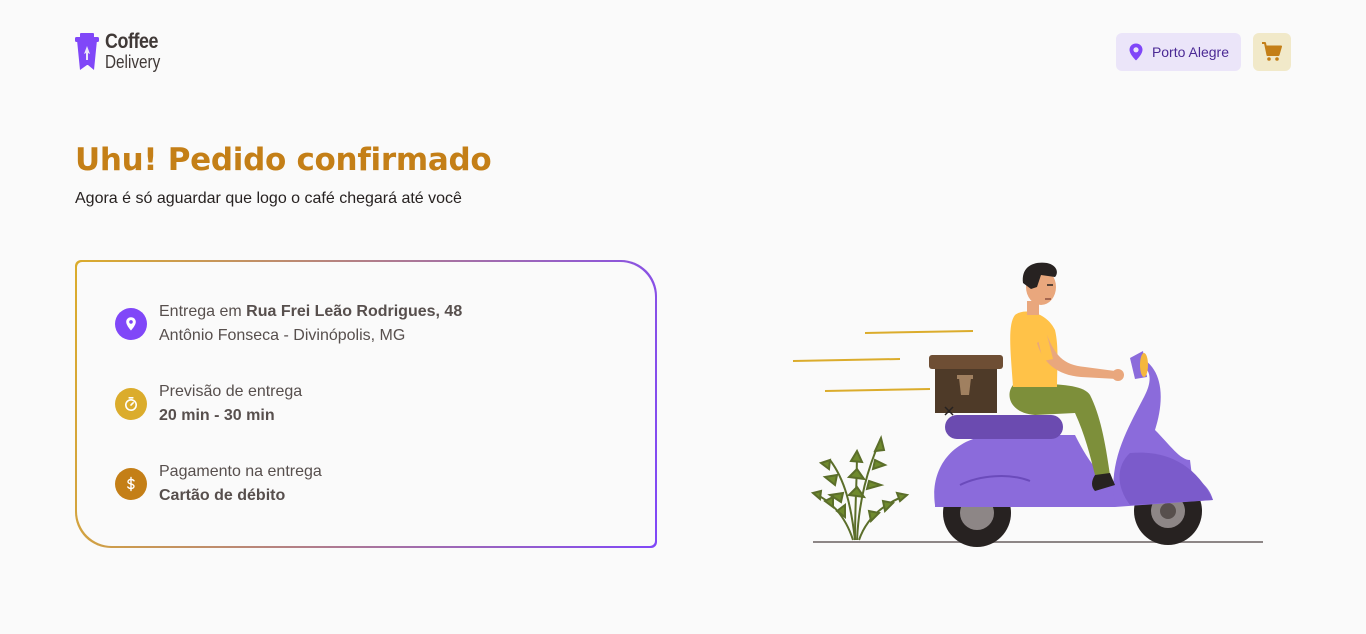 Image resolution: width=1366 pixels, height=634 pixels. I want to click on address-street: Rua Frei Leão Rodrigues, 48, so click(354, 311).